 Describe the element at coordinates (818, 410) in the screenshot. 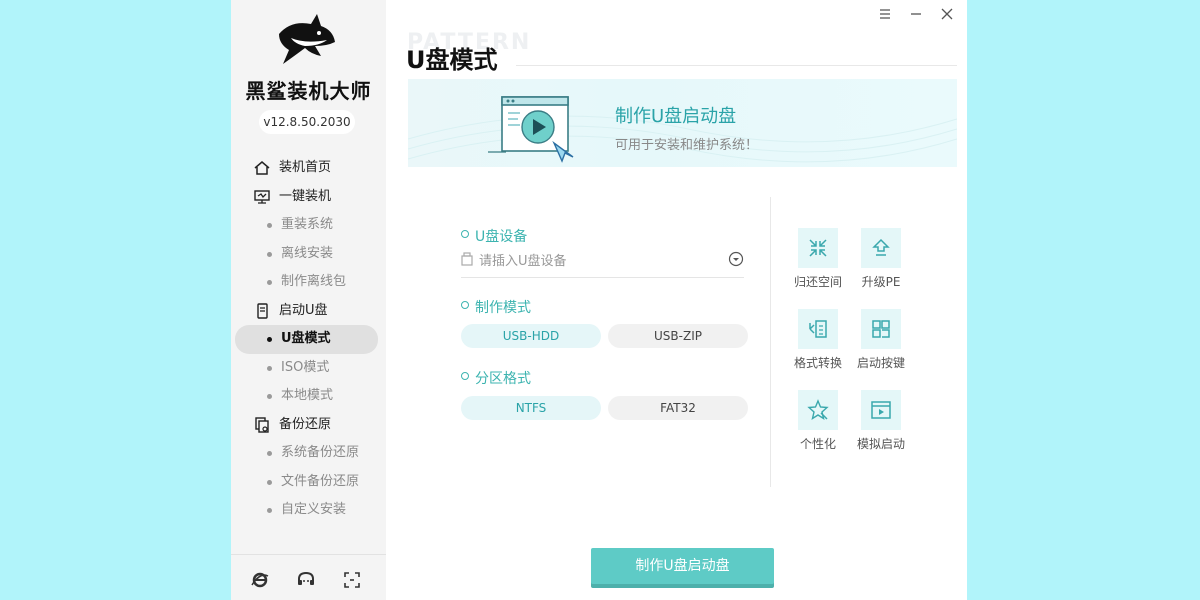

I see `personalize-icon` at that location.